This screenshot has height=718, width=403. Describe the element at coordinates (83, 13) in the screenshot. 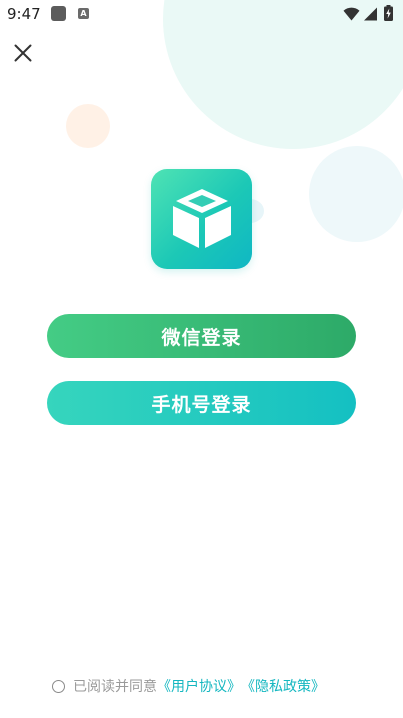

I see `a-icon: A` at that location.